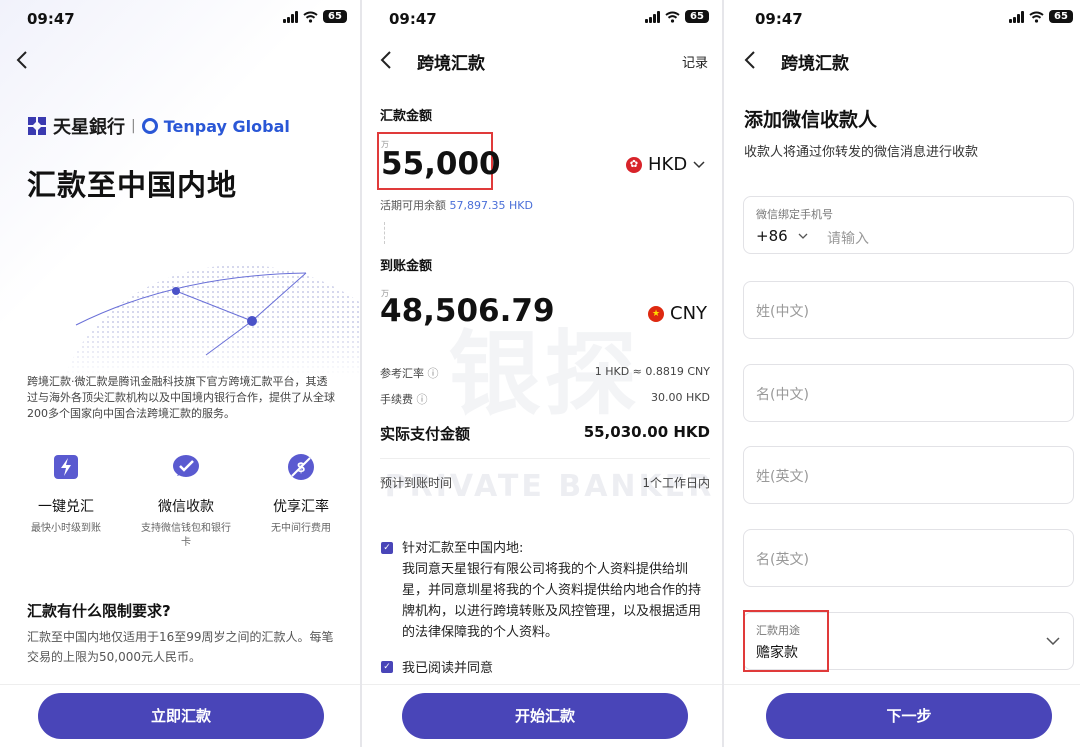  What do you see at coordinates (441, 164) in the screenshot?
I see `send-amount-input: 55,000` at bounding box center [441, 164].